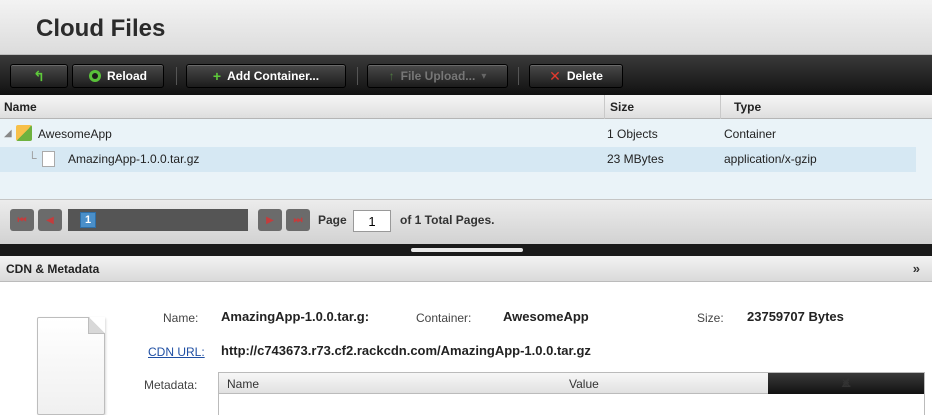 This screenshot has height=415, width=932. What do you see at coordinates (747, 107) in the screenshot?
I see `column-header-type: Type` at bounding box center [747, 107].